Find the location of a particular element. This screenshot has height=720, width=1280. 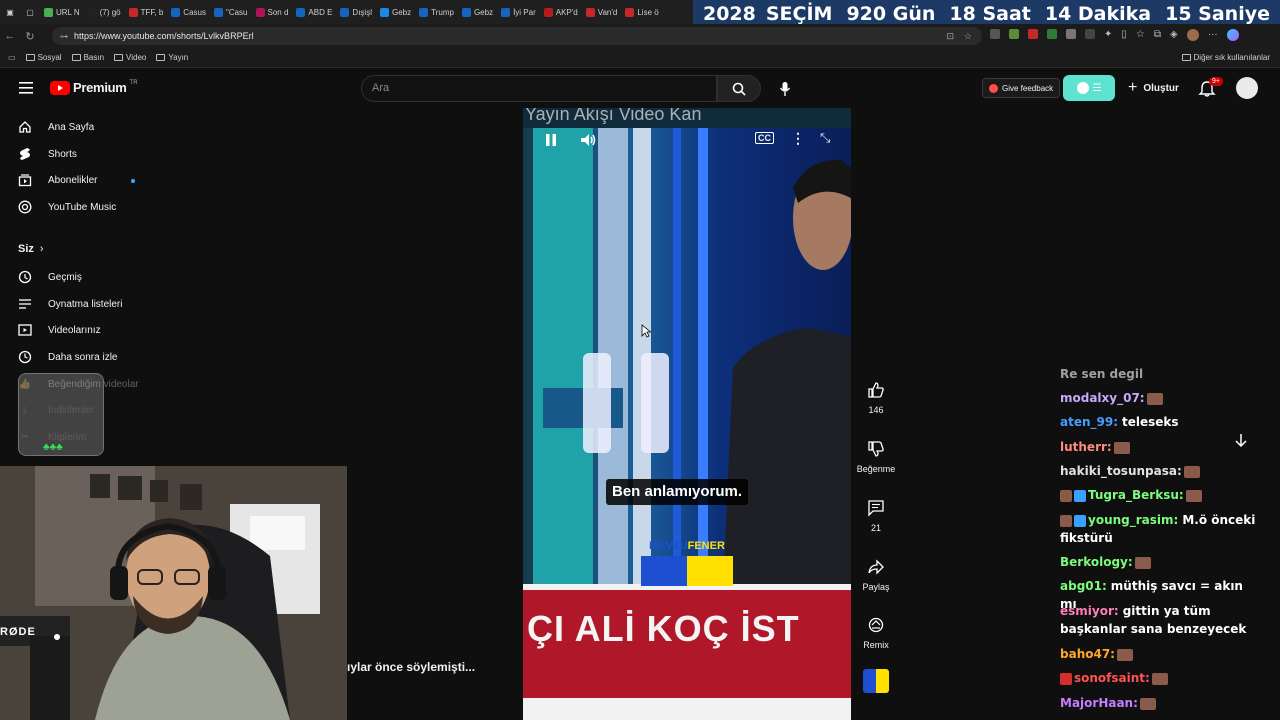

pause-button-icon is located at coordinates (551, 140).